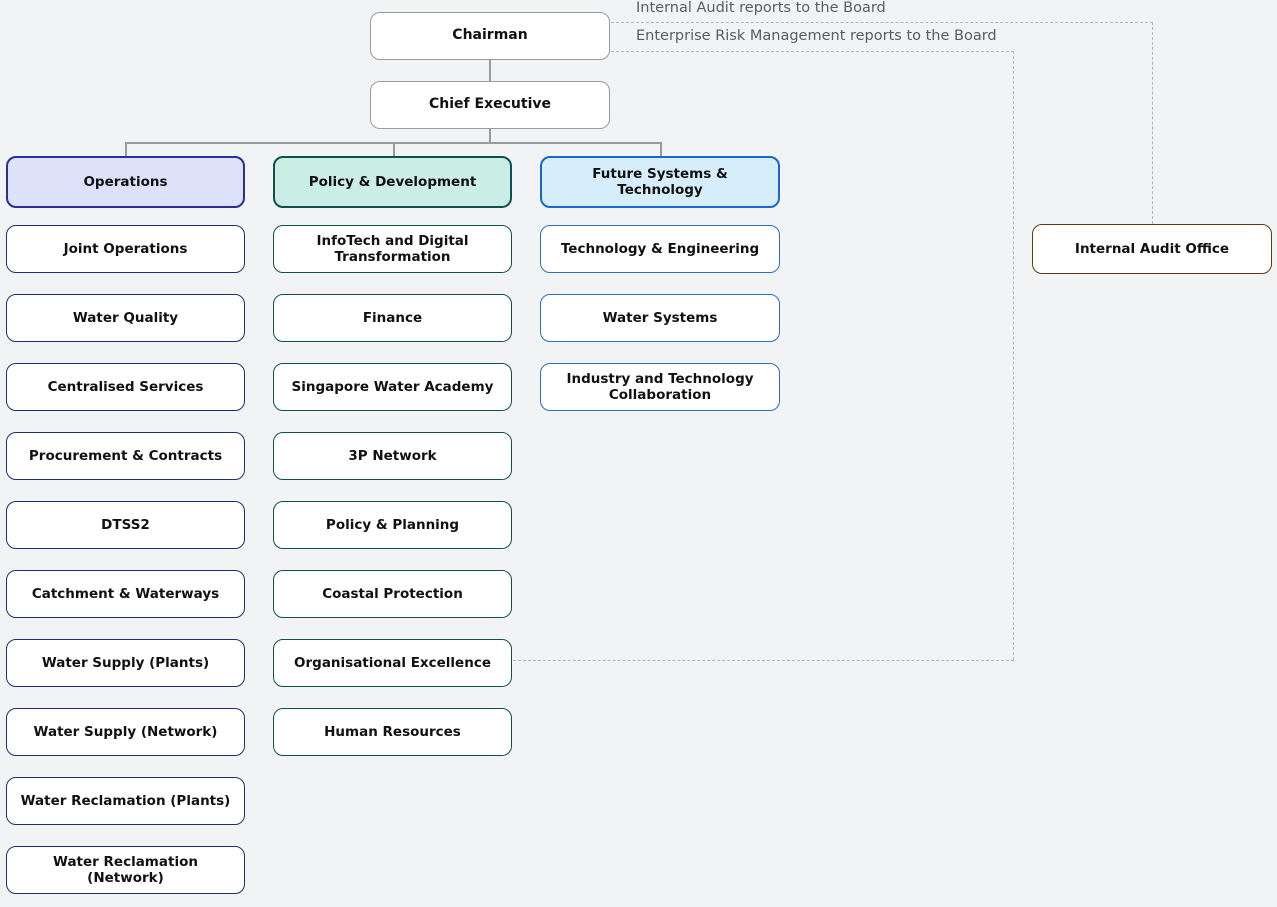  I want to click on unit-policy-development-1: Finance, so click(392, 318).